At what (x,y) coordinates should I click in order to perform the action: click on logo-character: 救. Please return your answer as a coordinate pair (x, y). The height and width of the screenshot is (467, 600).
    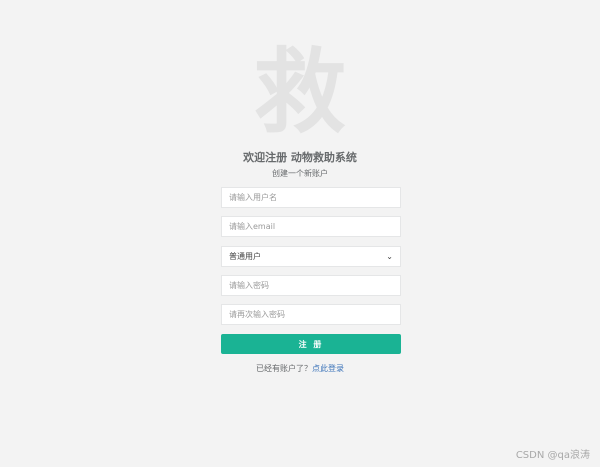
    Looking at the image, I should click on (299, 92).